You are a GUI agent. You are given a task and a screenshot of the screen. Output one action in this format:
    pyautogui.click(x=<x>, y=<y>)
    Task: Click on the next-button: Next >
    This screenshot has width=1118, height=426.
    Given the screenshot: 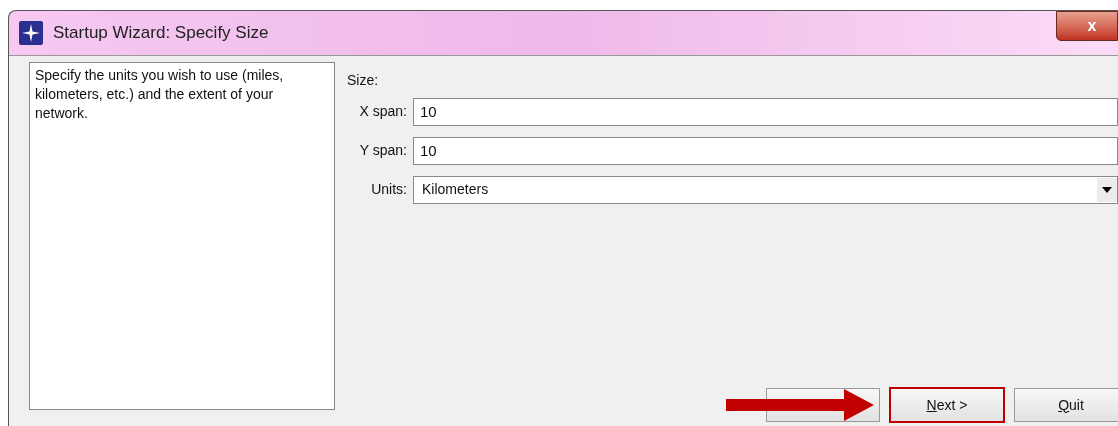 What is the action you would take?
    pyautogui.click(x=947, y=405)
    